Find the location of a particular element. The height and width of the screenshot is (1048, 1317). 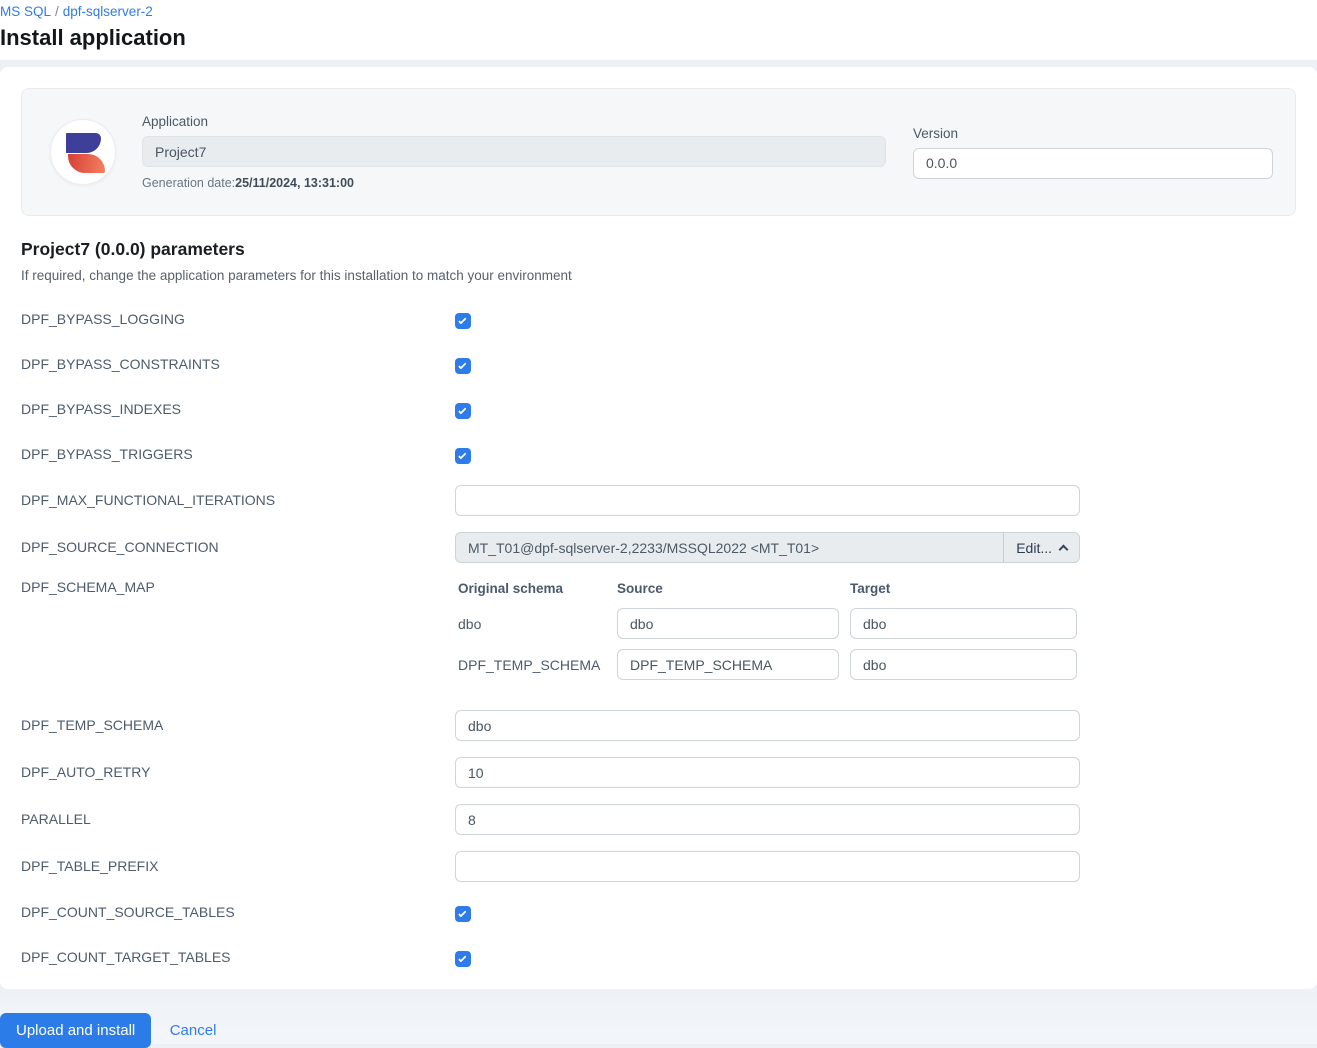

param-label: DPF_BYPASS_CONSTRAINTS is located at coordinates (120, 364).